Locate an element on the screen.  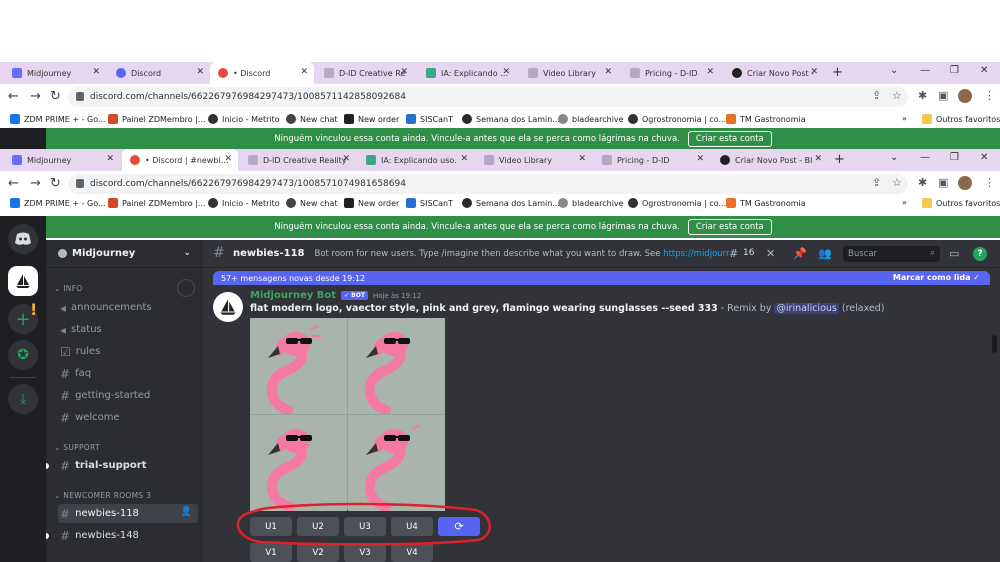
red-circle-annotation is located at coordinates (363, 524).